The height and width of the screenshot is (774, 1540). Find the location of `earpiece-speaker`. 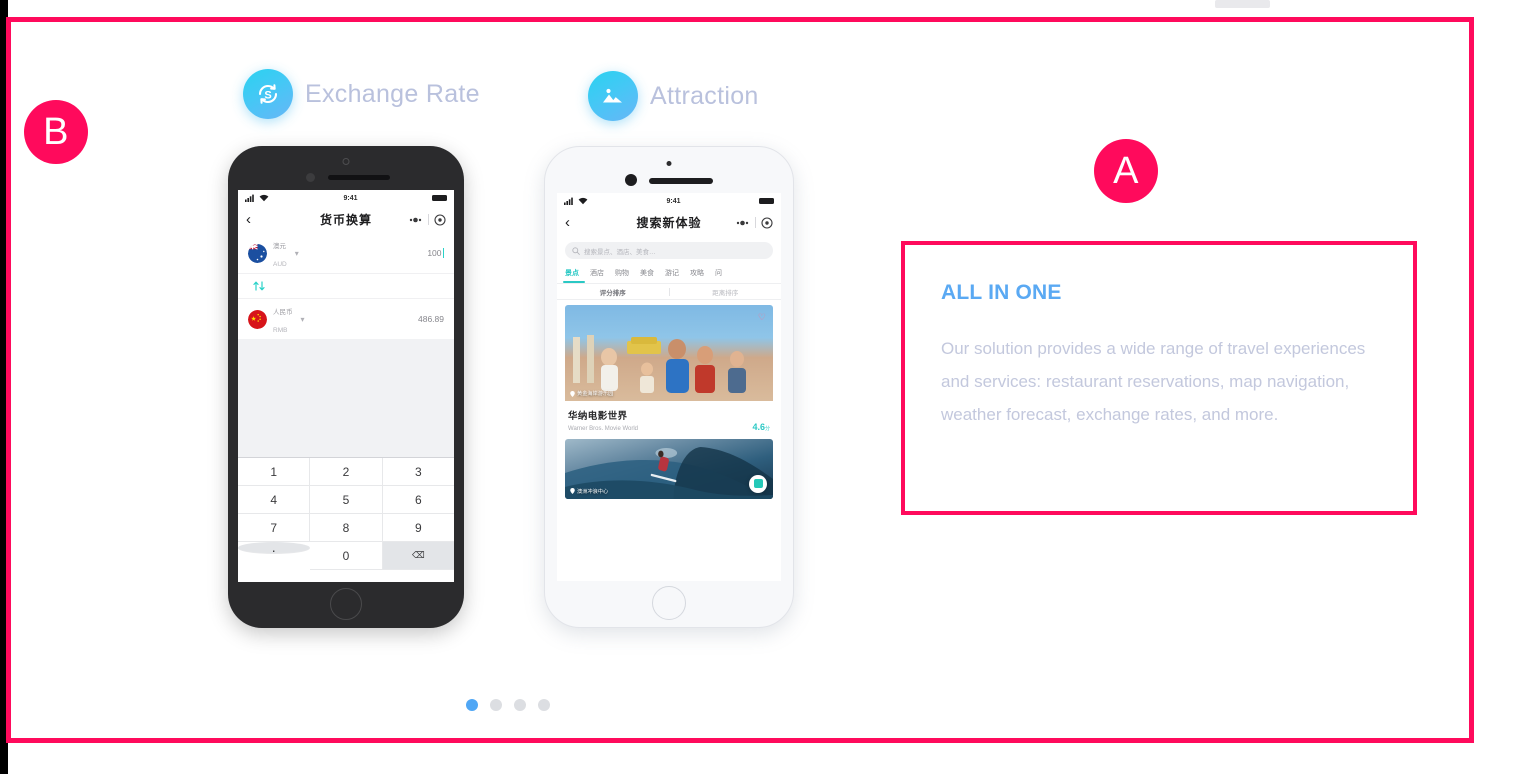

earpiece-speaker is located at coordinates (359, 177).